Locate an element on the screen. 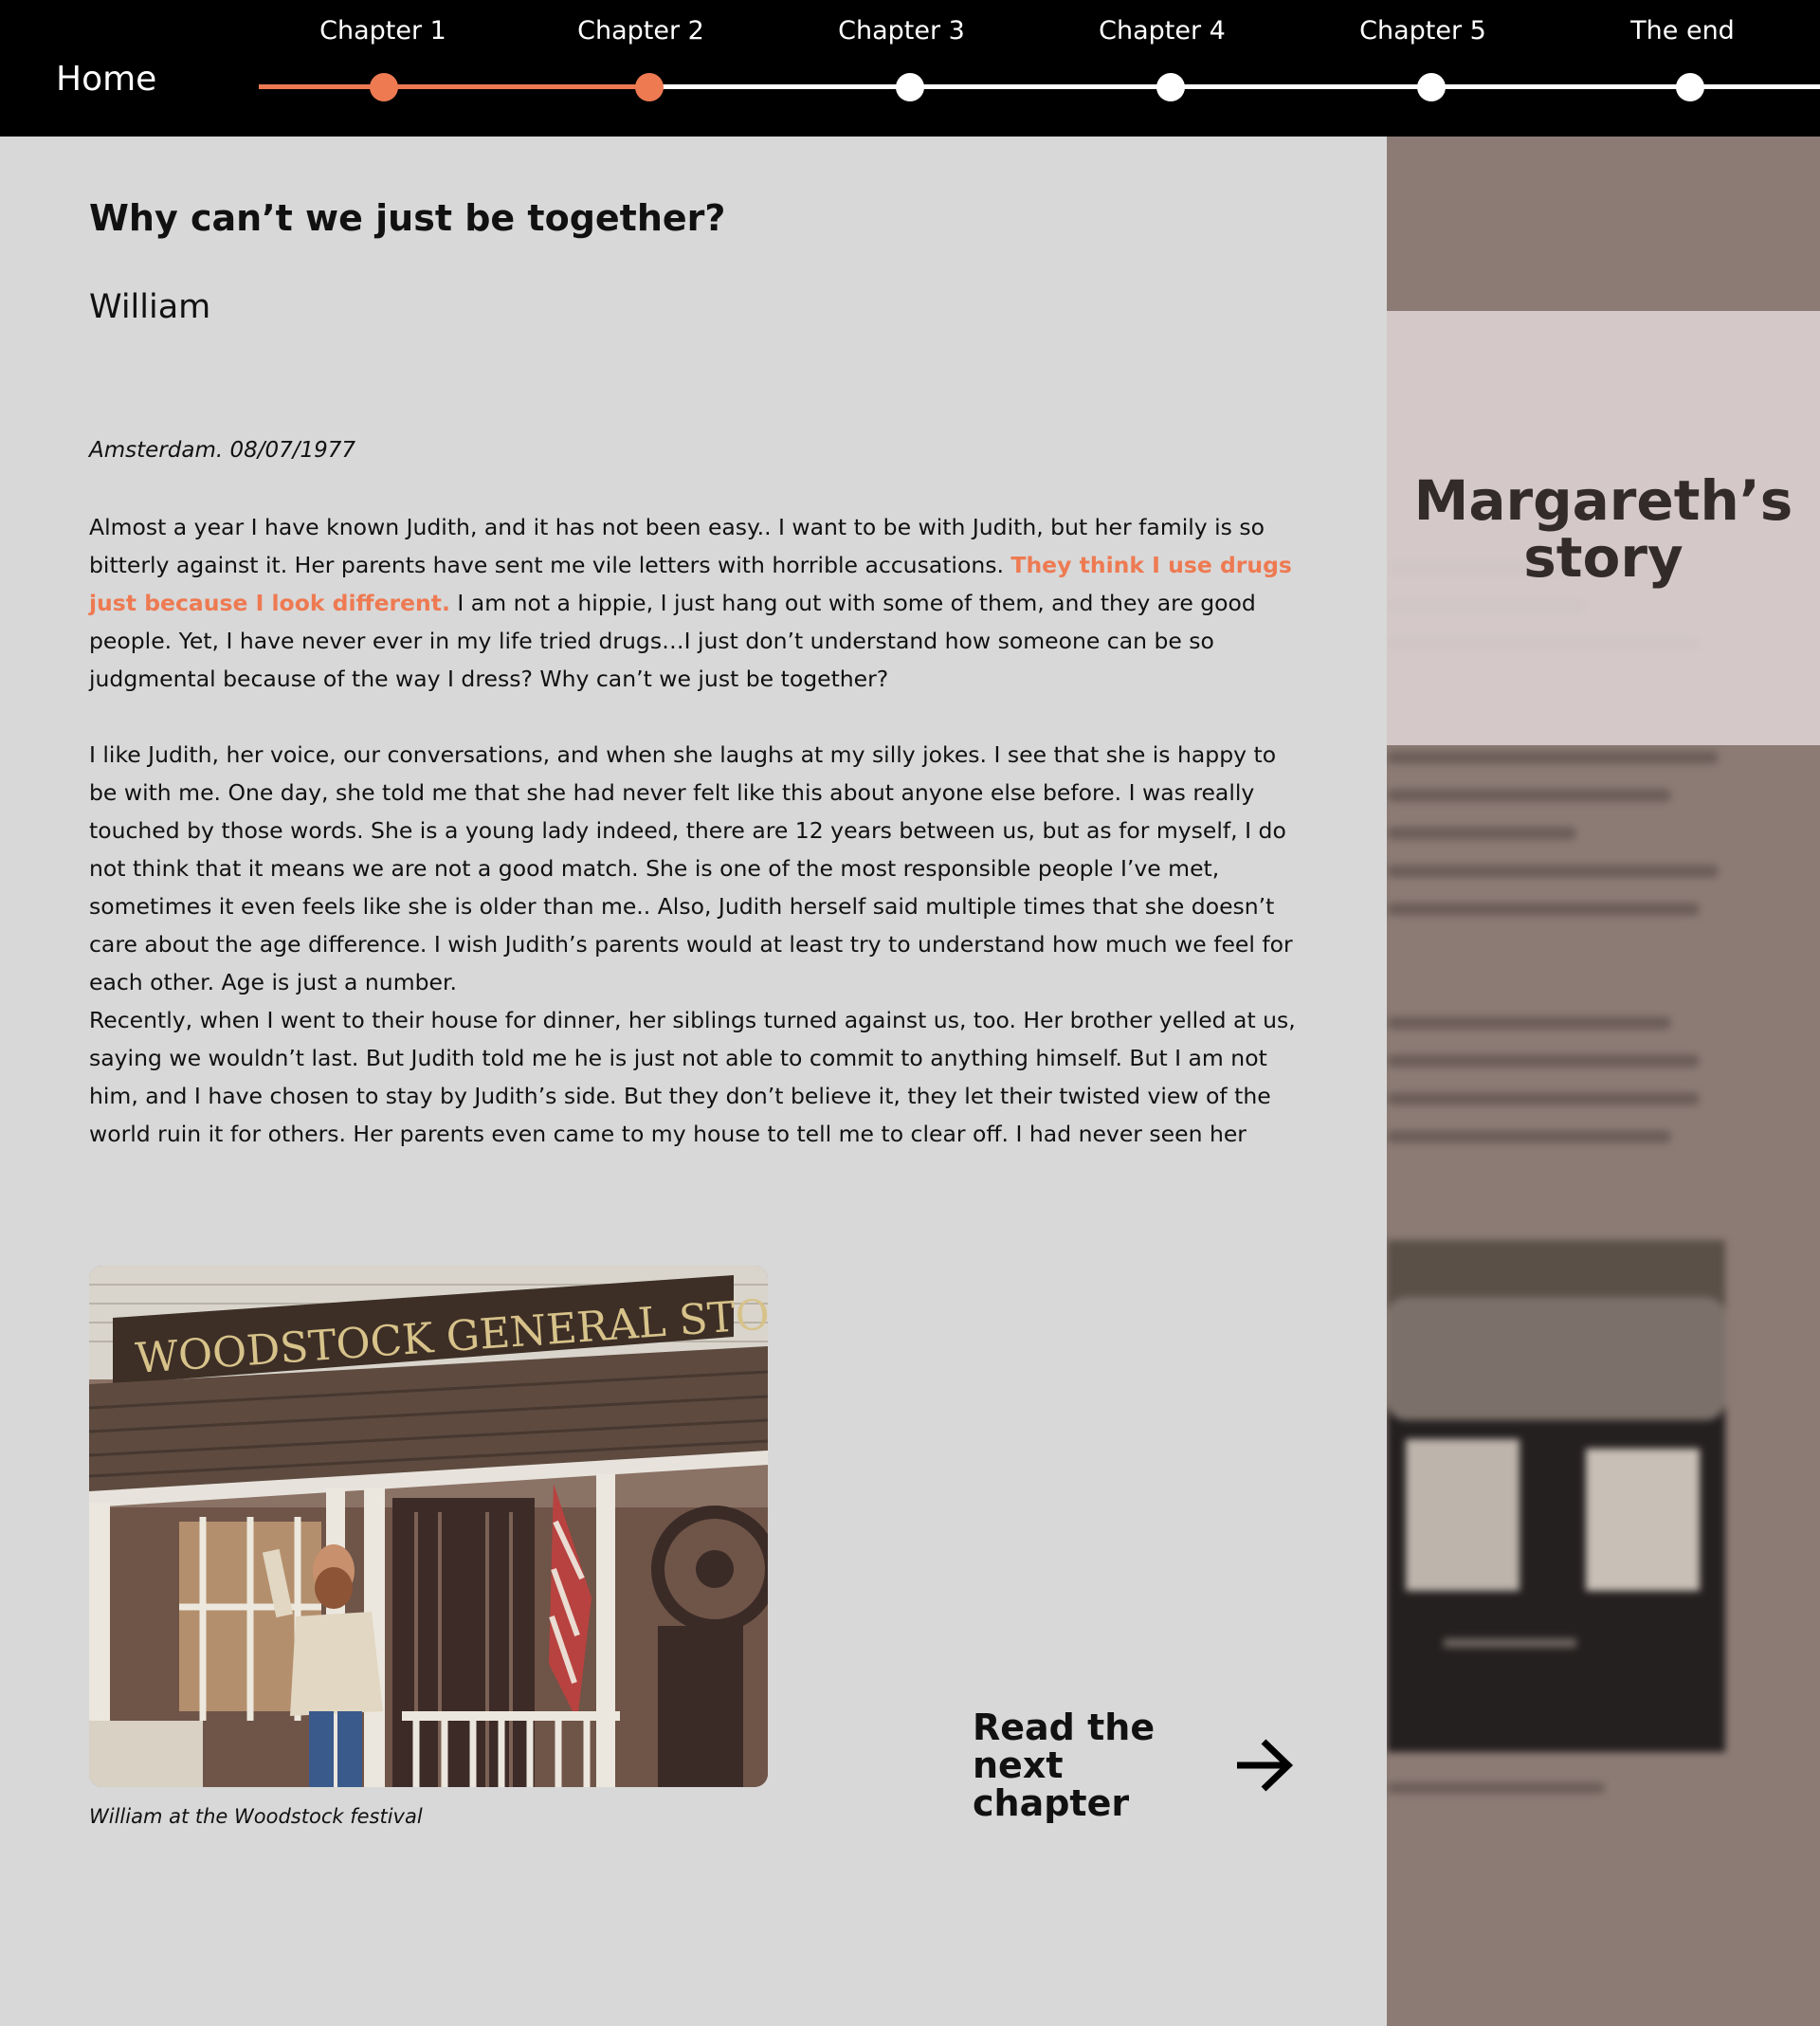 The image size is (1820, 2026). blurred-side-photo is located at coordinates (1556, 1496).